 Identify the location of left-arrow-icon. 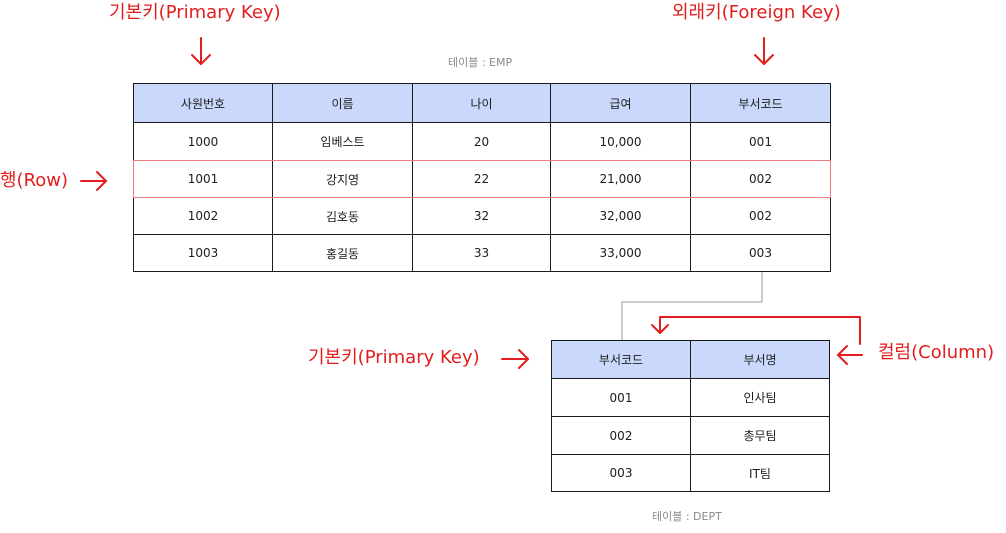
(850, 355).